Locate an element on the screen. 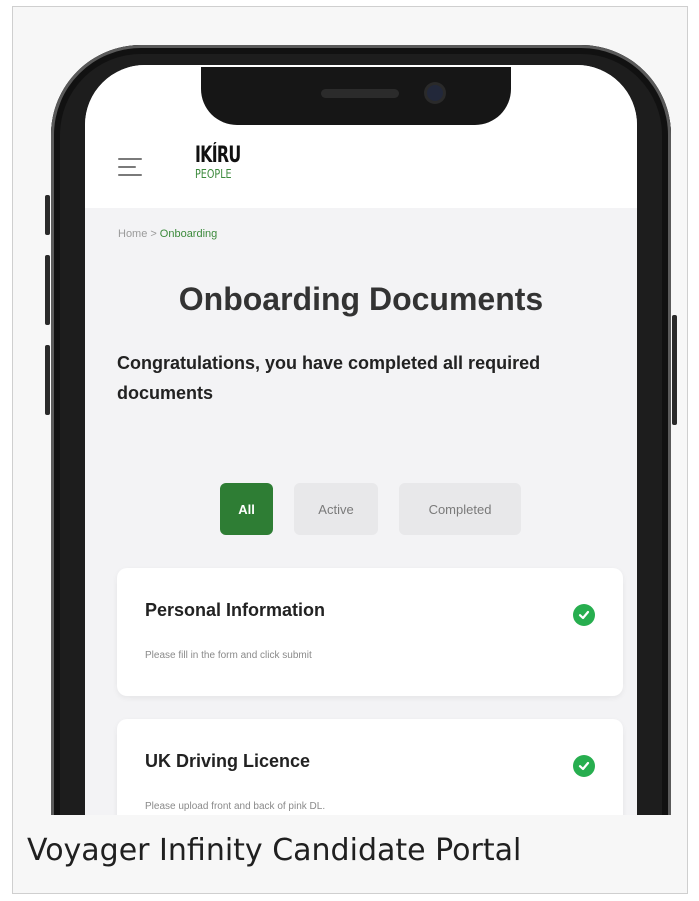 This screenshot has width=699, height=901. breadcrumb: Home > Onboarding is located at coordinates (167, 234).